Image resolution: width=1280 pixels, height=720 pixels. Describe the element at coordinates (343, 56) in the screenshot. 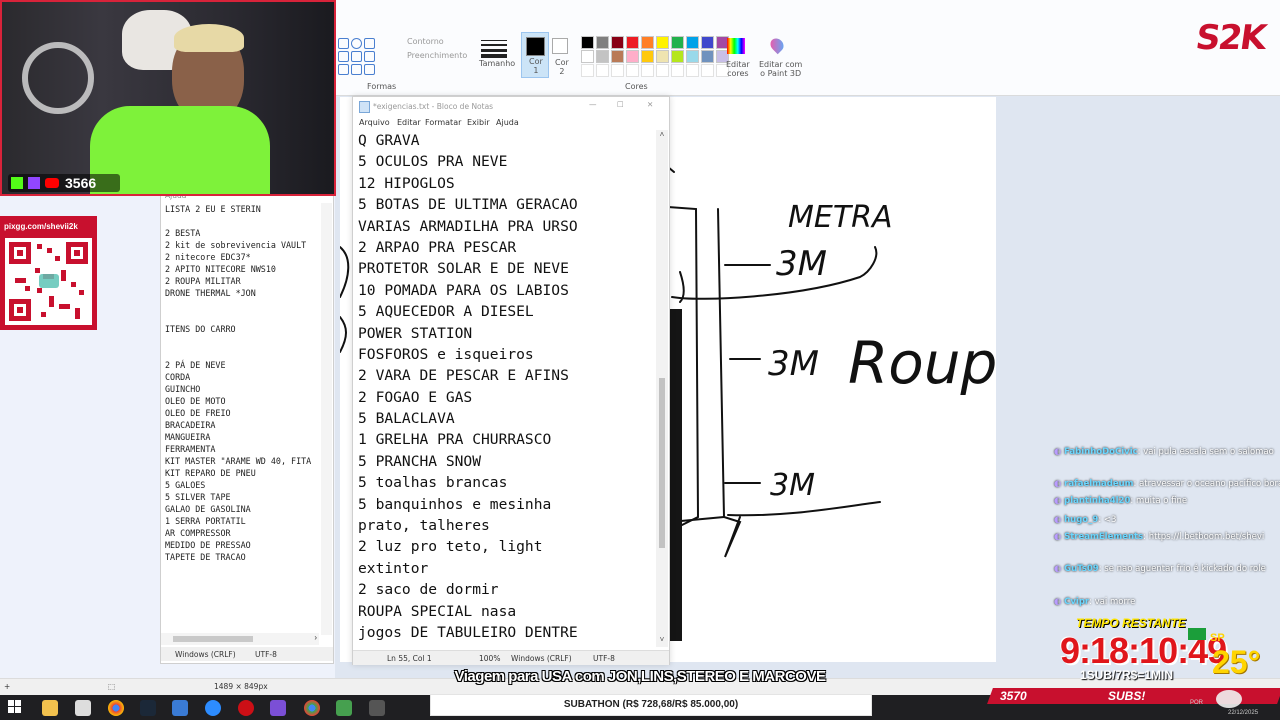

I see `shape-arrow-icon` at that location.